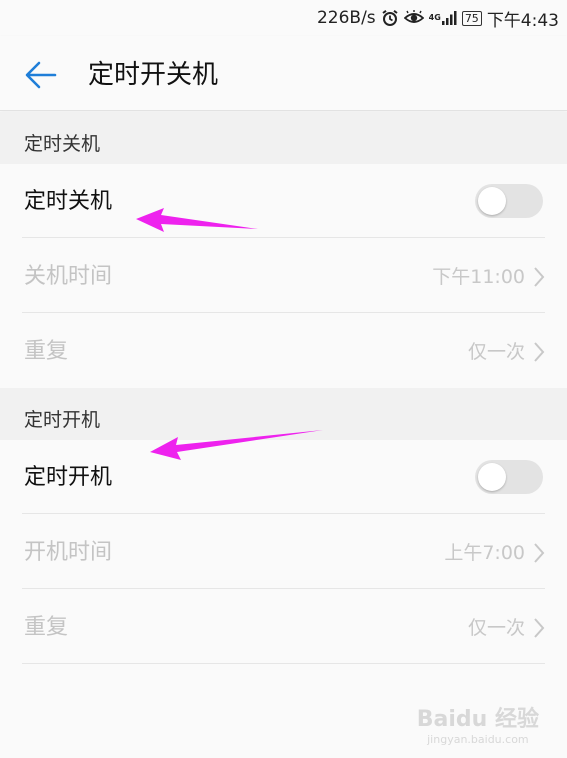 This screenshot has height=758, width=567. What do you see at coordinates (41, 75) in the screenshot?
I see `back-arrow-icon` at bounding box center [41, 75].